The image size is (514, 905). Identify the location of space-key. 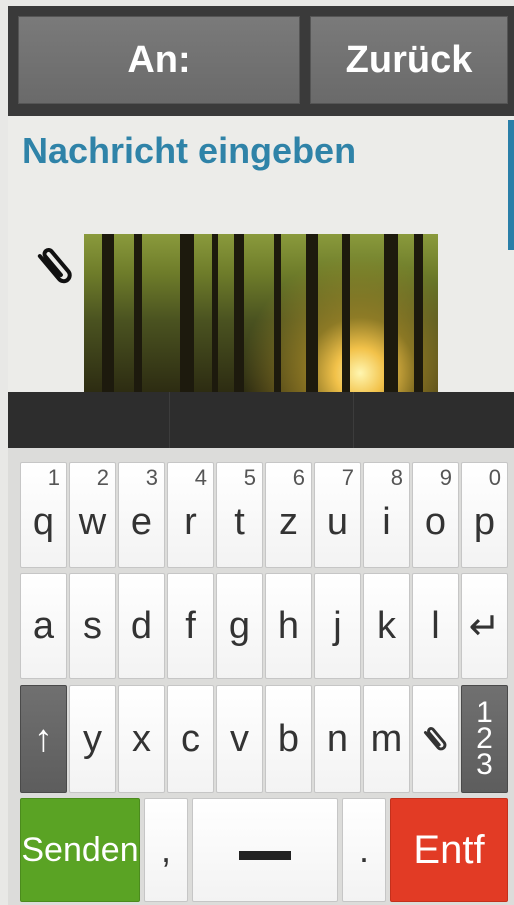
(265, 850).